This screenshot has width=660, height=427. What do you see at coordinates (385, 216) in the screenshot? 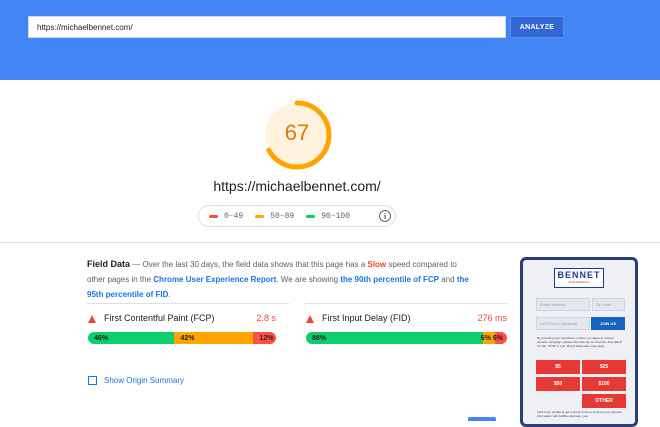
I see `info-icon: i` at bounding box center [385, 216].